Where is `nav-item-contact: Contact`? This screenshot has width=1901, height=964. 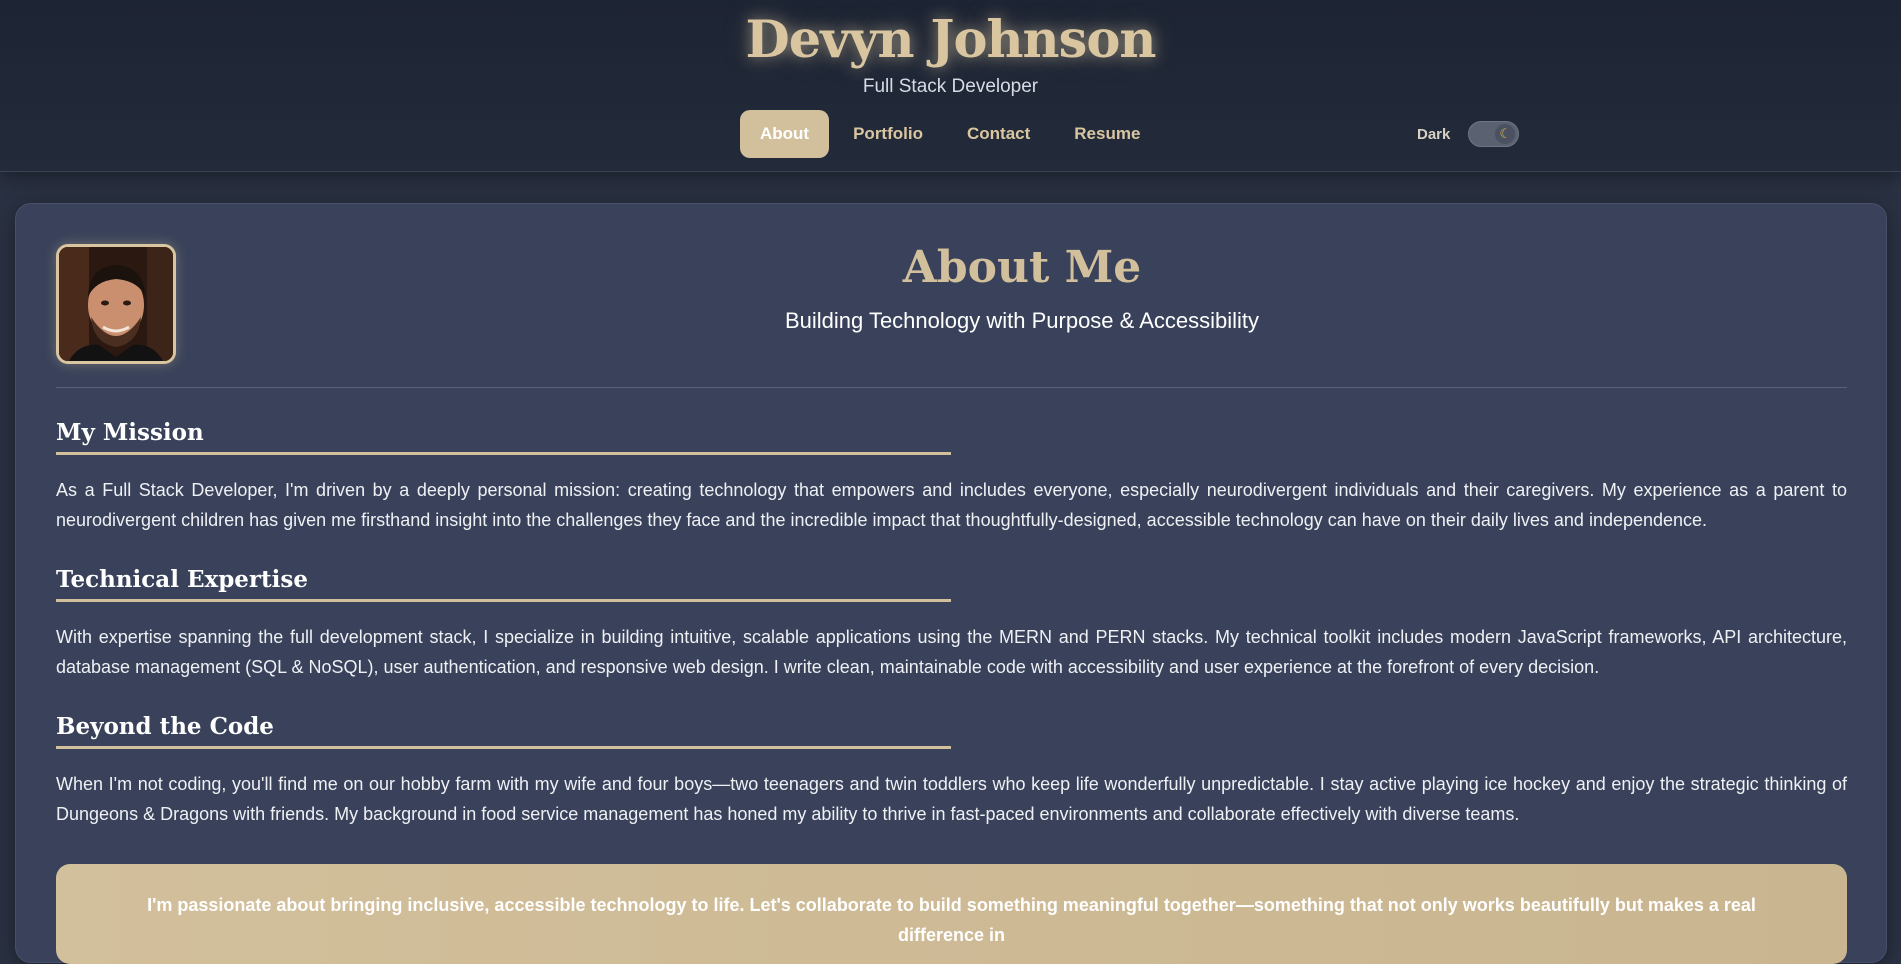 nav-item-contact: Contact is located at coordinates (998, 134).